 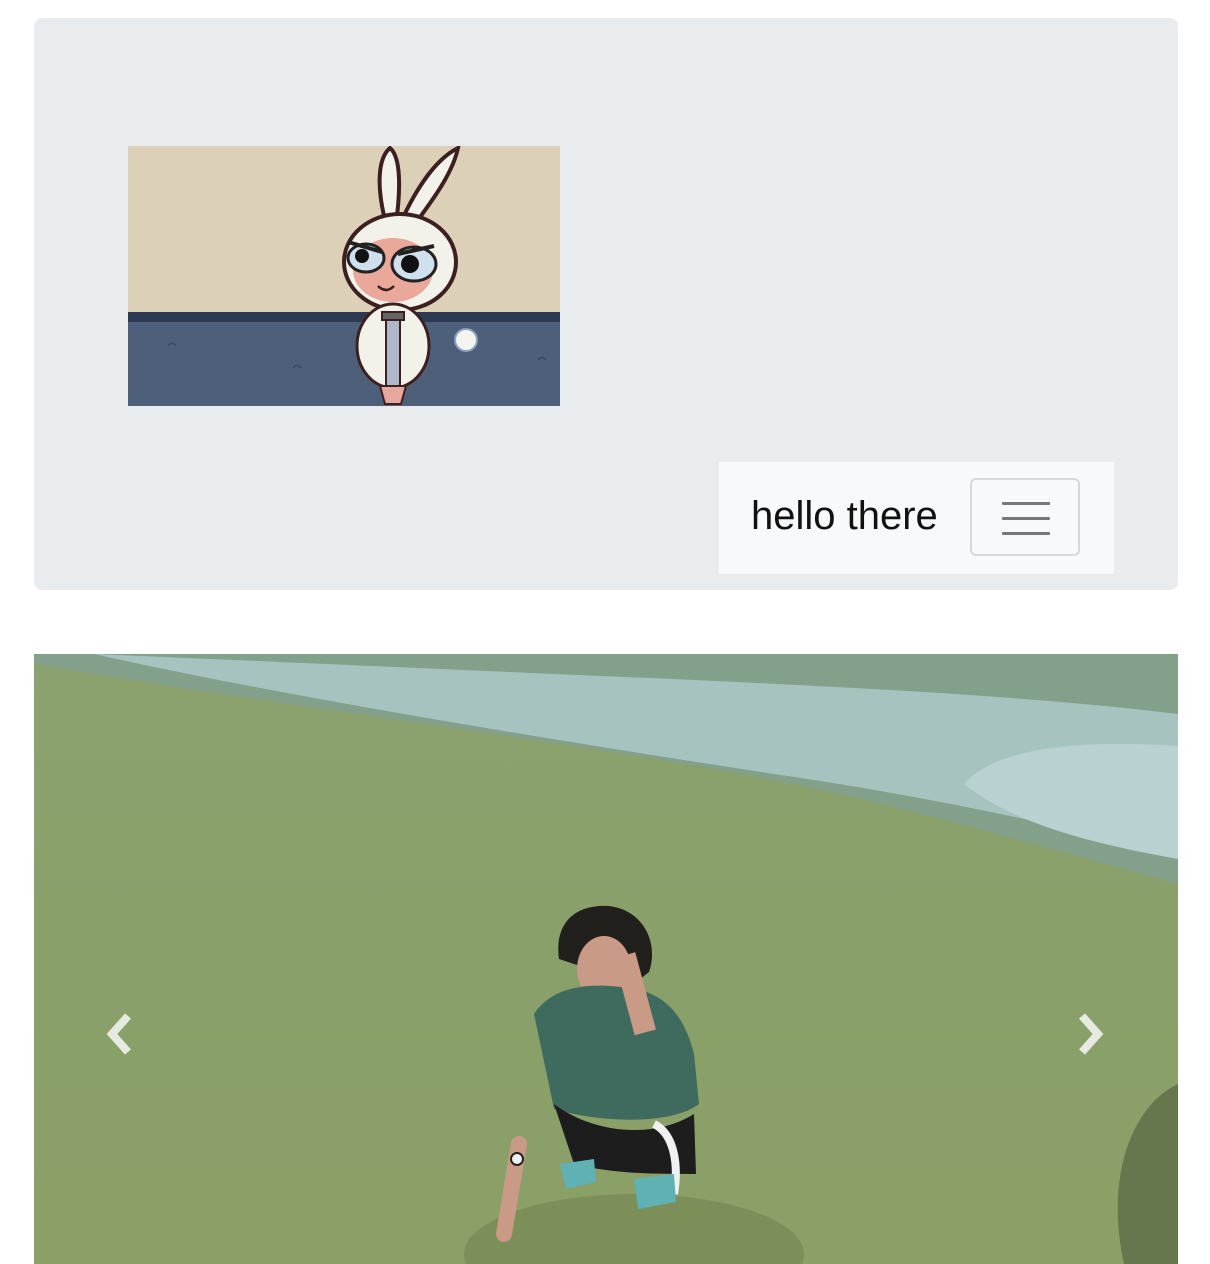 I want to click on navbar-toggler-button, so click(x=1025, y=517).